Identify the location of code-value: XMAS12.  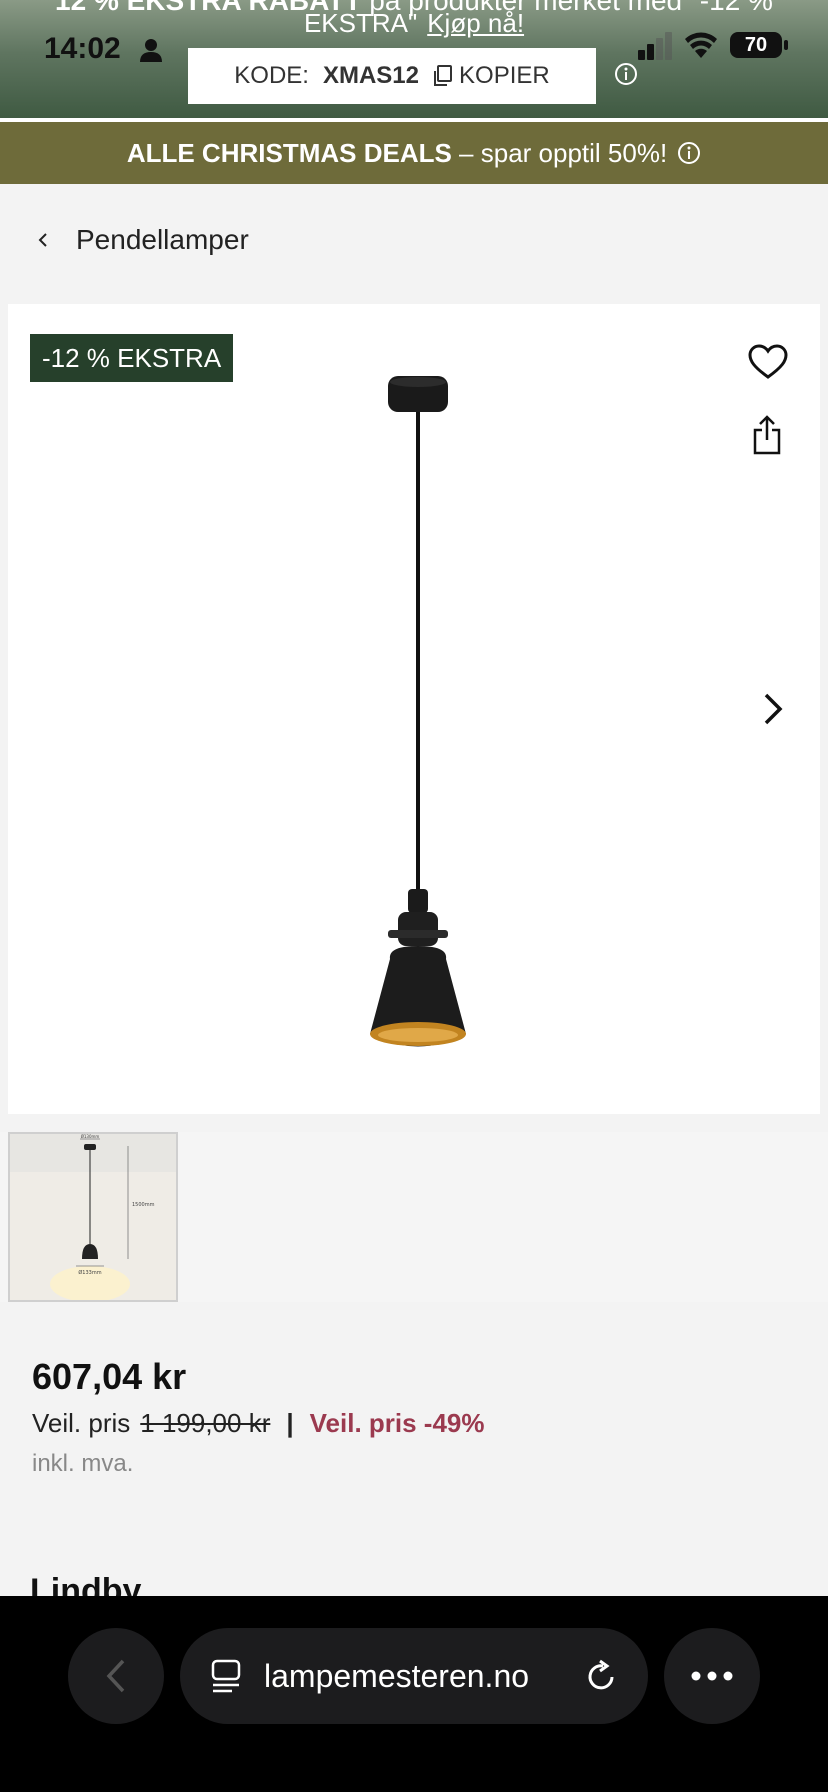
(371, 75).